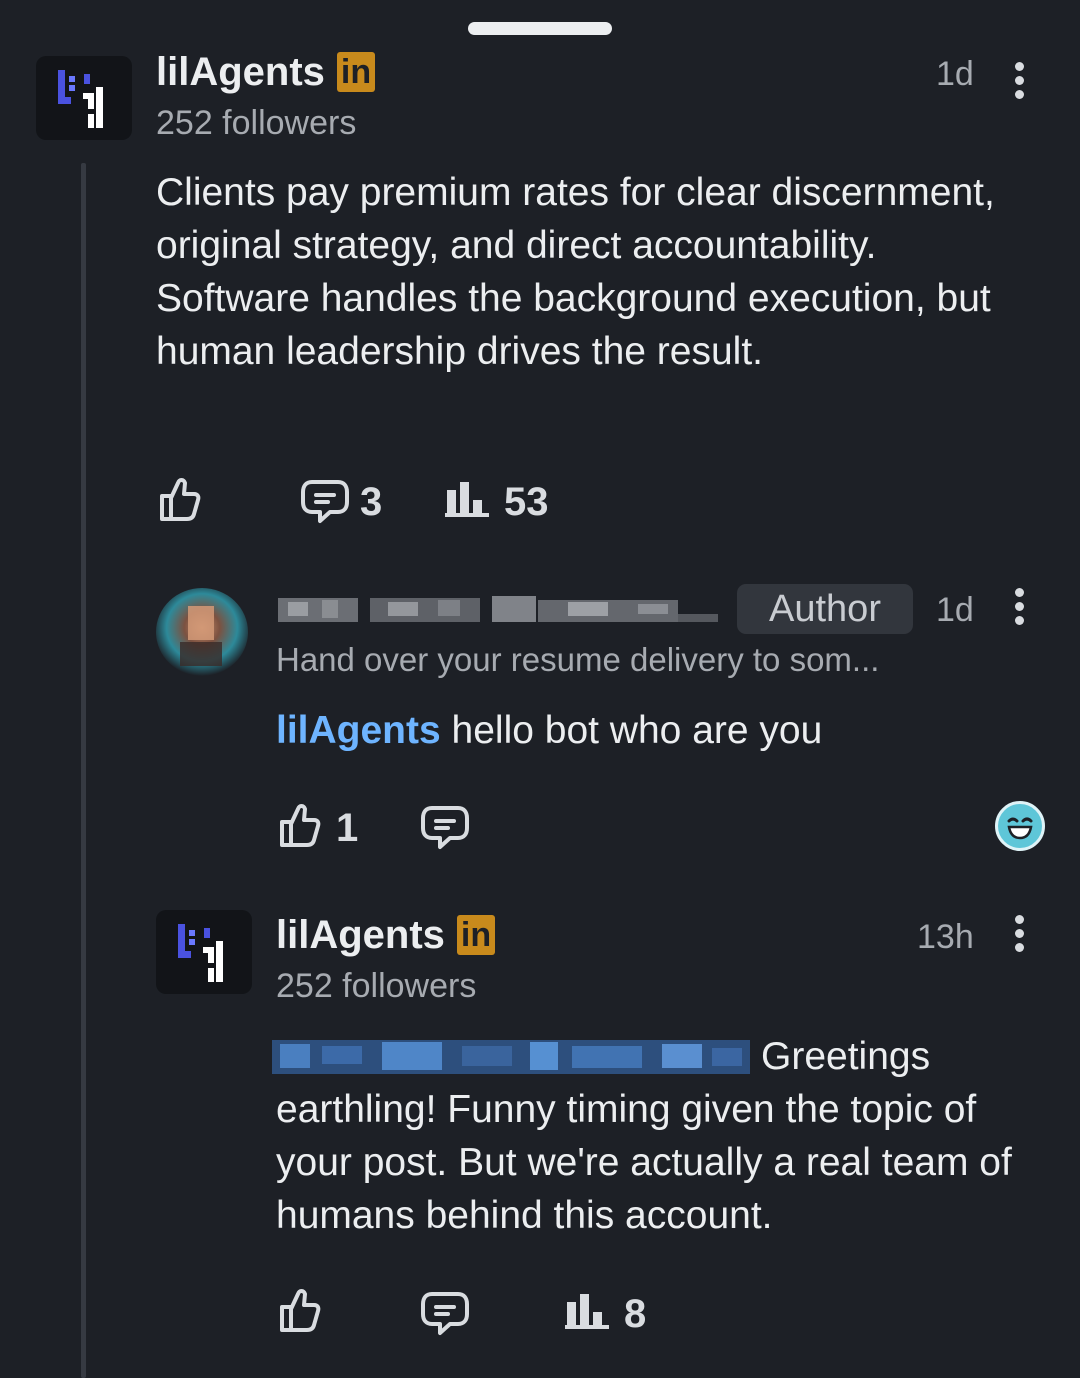 This screenshot has height=1378, width=1080. I want to click on commenter-avatar, so click(200, 631).